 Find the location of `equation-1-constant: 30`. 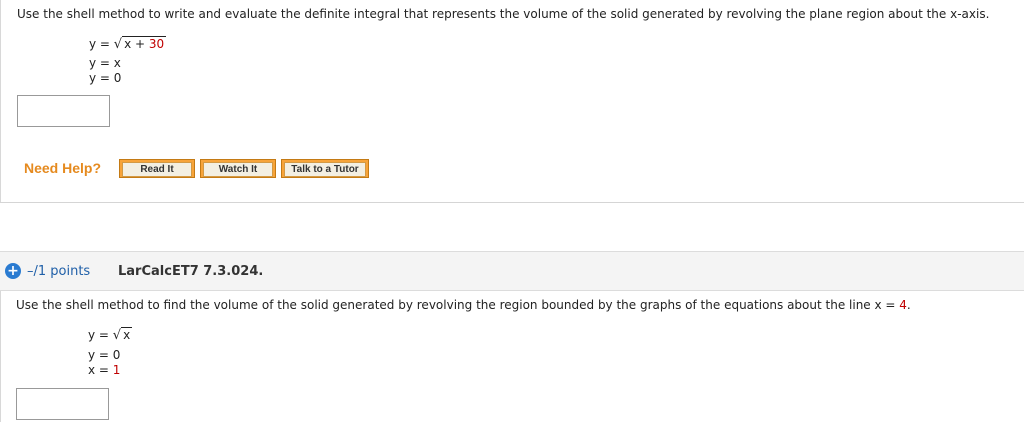

equation-1-constant: 30 is located at coordinates (156, 44).